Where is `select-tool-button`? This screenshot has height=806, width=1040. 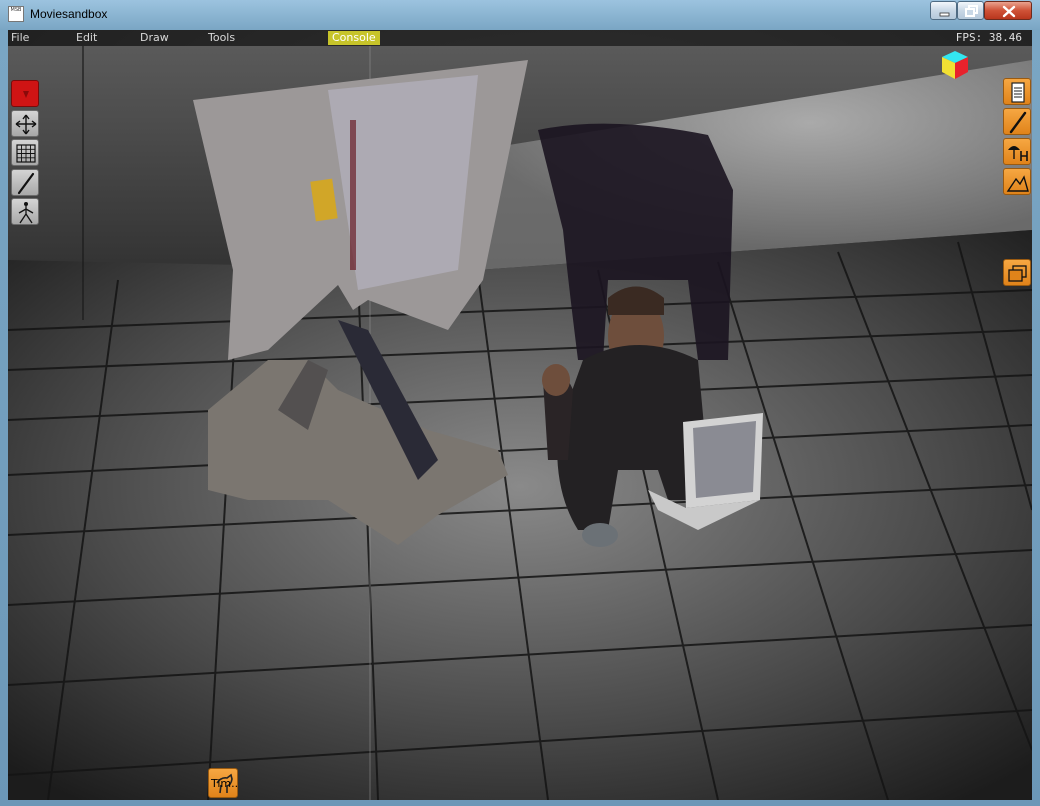 select-tool-button is located at coordinates (25, 93).